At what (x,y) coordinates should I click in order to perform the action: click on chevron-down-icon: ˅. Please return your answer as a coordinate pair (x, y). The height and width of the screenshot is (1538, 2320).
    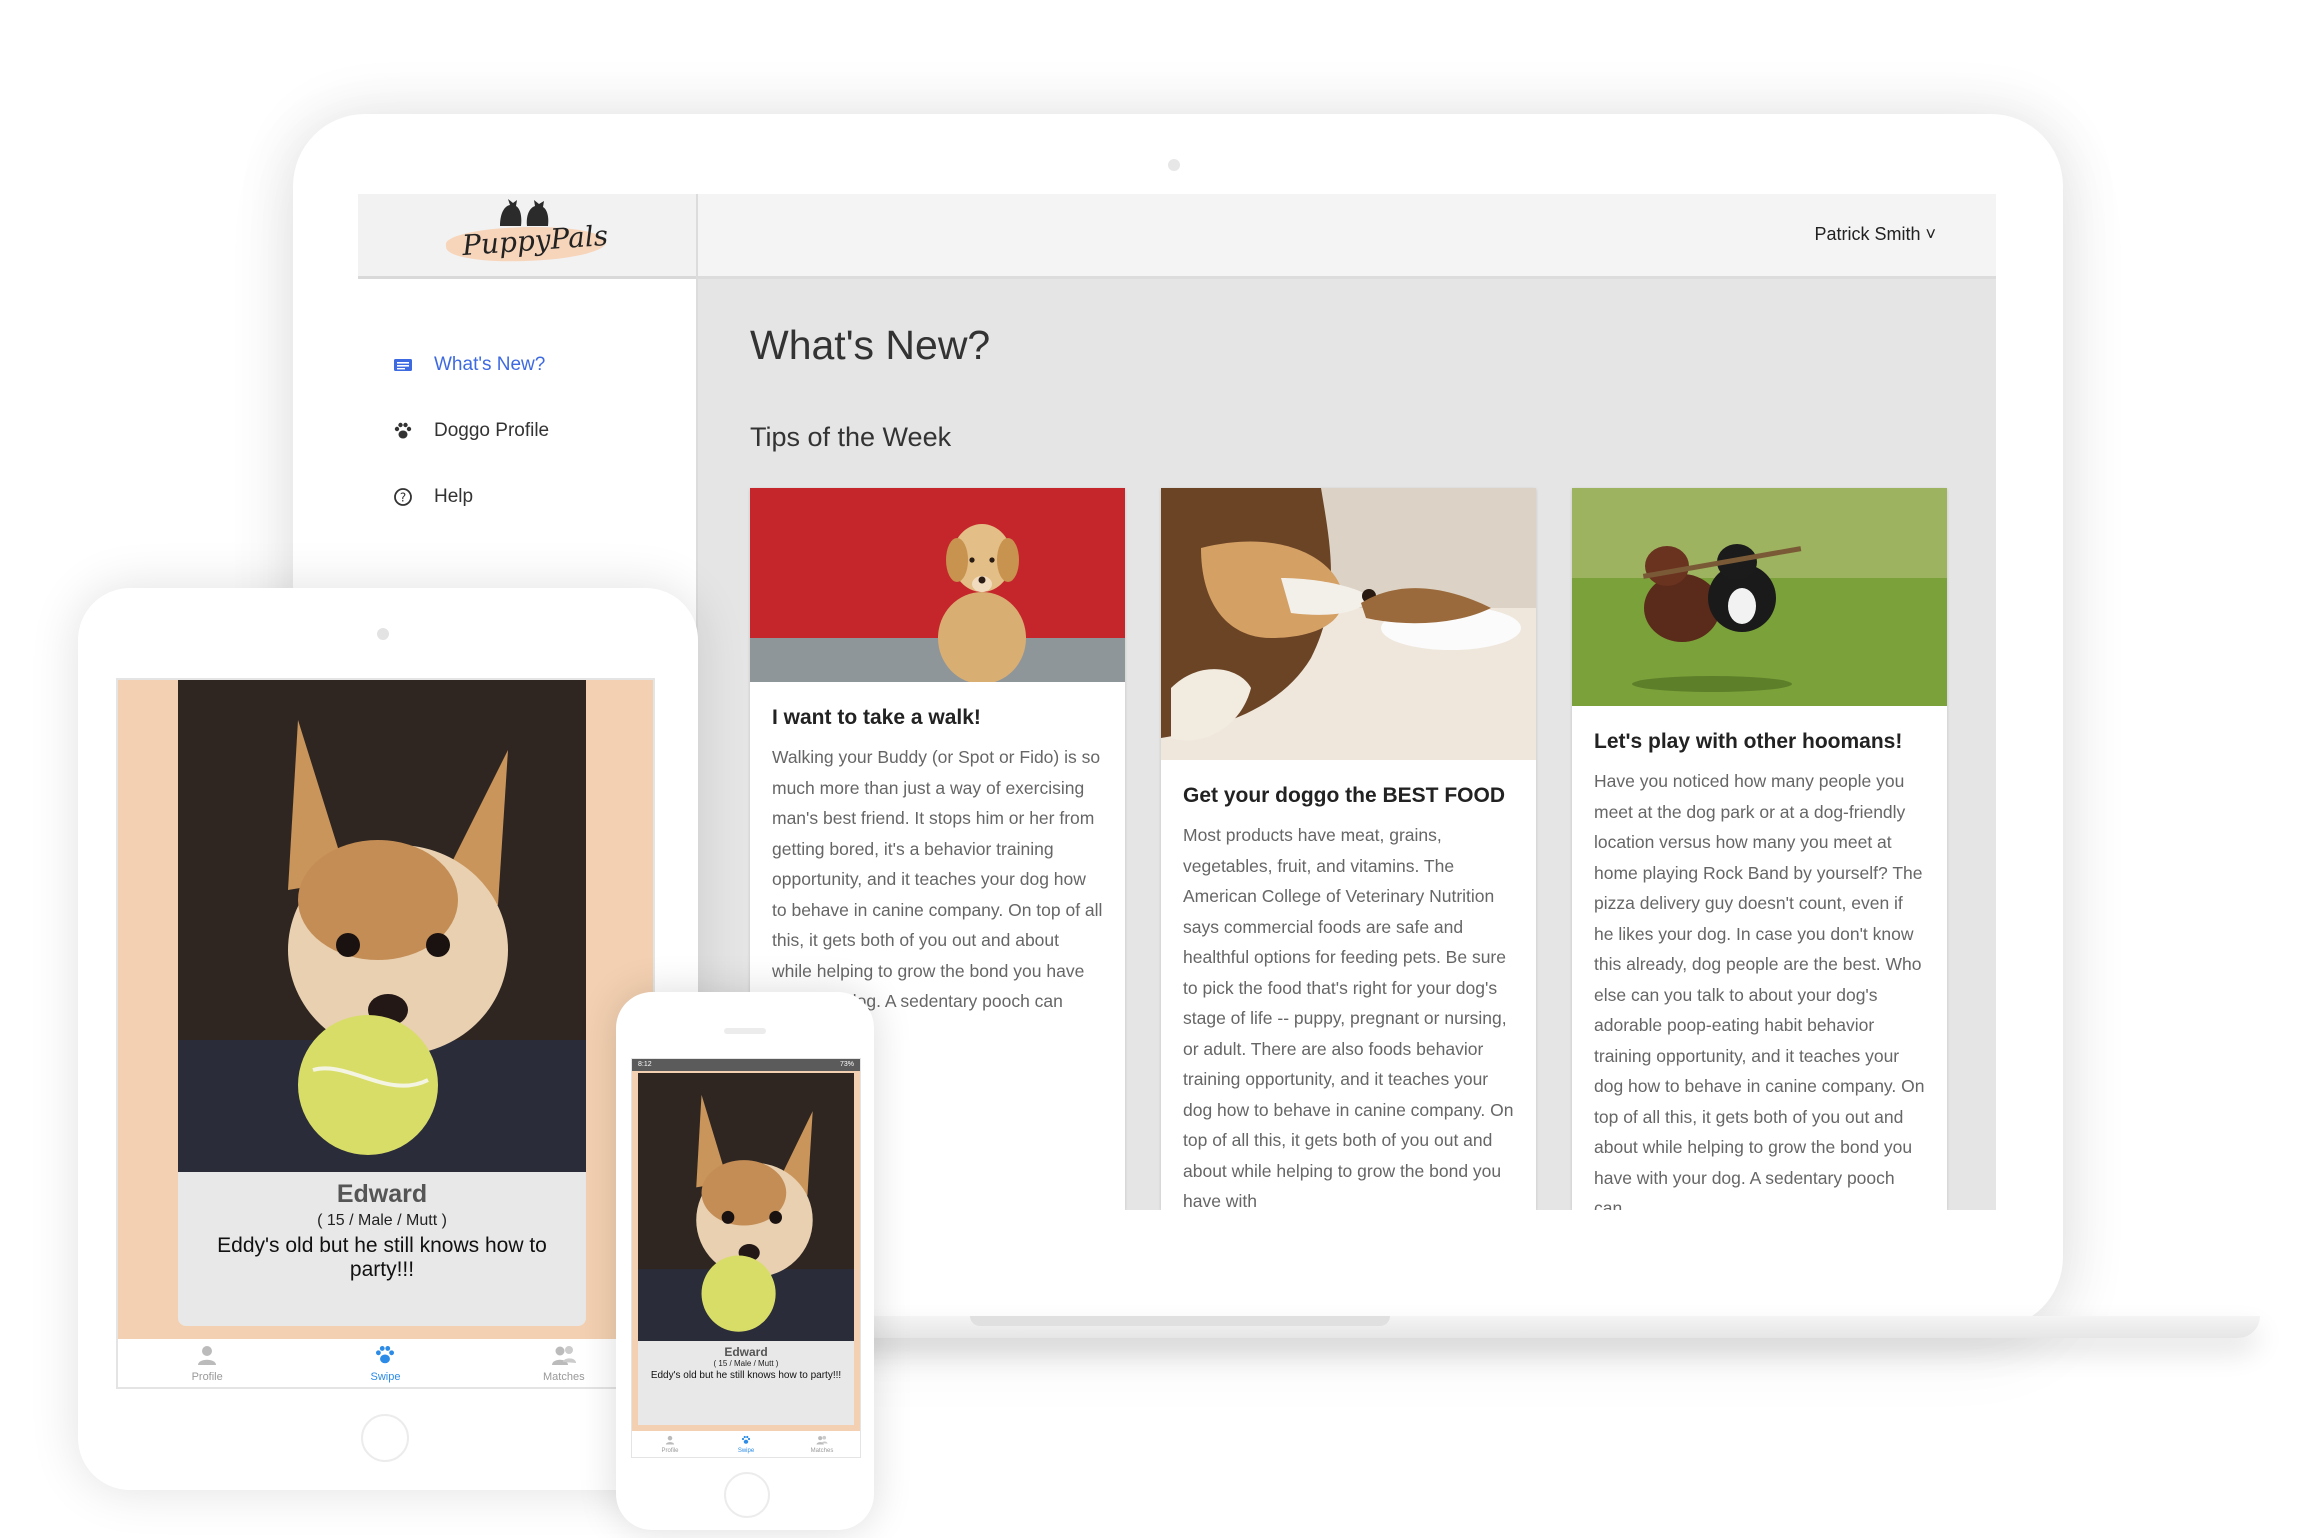
    Looking at the image, I should click on (1930, 234).